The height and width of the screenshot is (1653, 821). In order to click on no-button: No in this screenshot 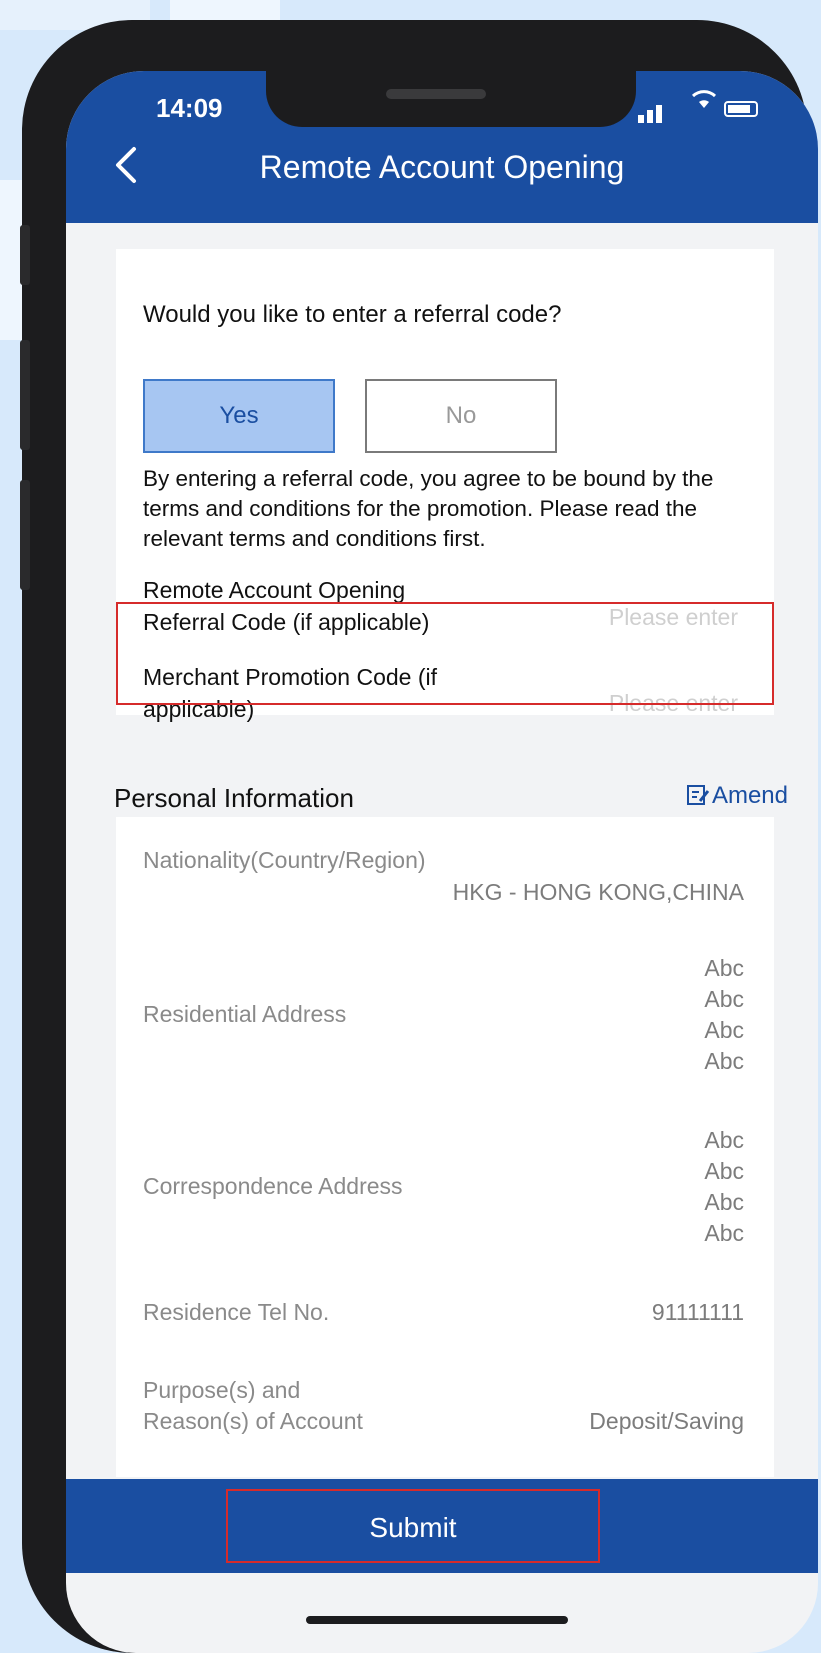, I will do `click(461, 416)`.